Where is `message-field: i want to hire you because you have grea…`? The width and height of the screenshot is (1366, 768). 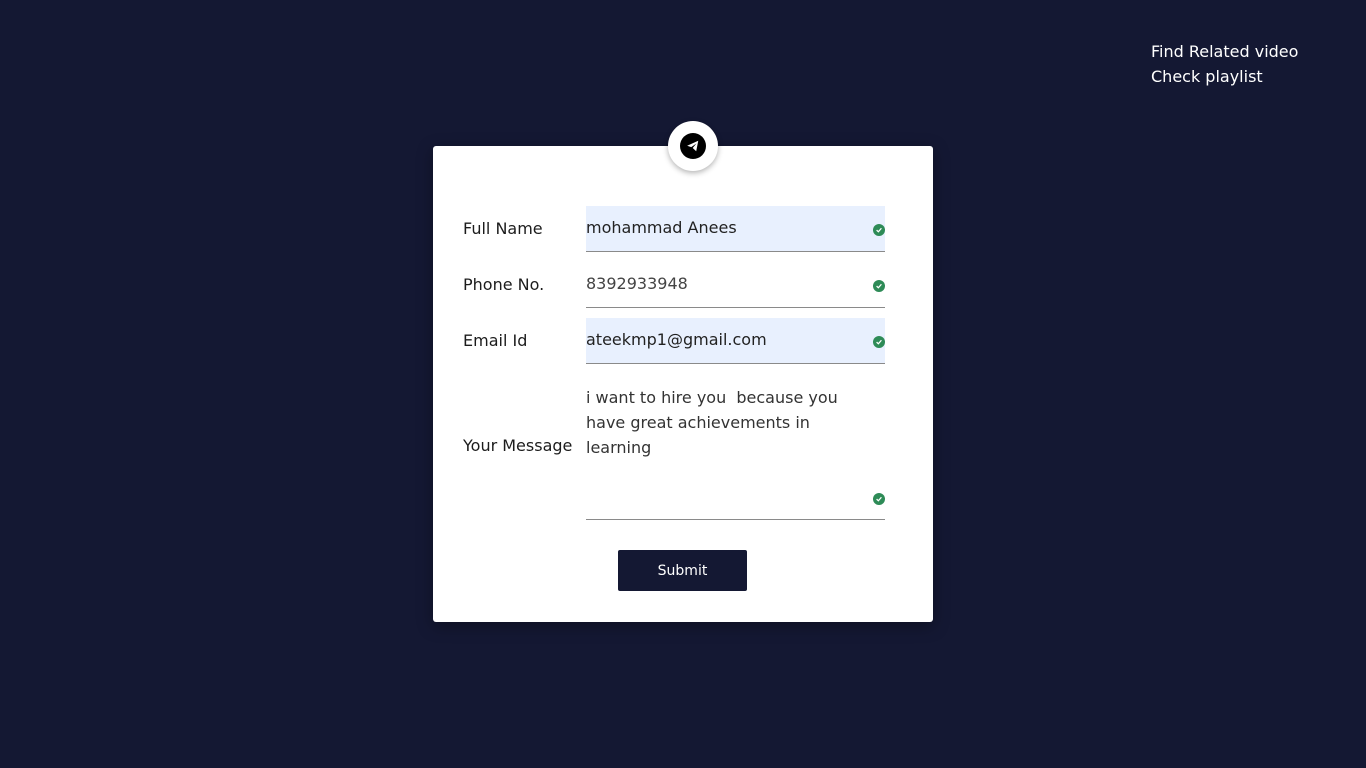 message-field: i want to hire you because you have grea… is located at coordinates (735, 451).